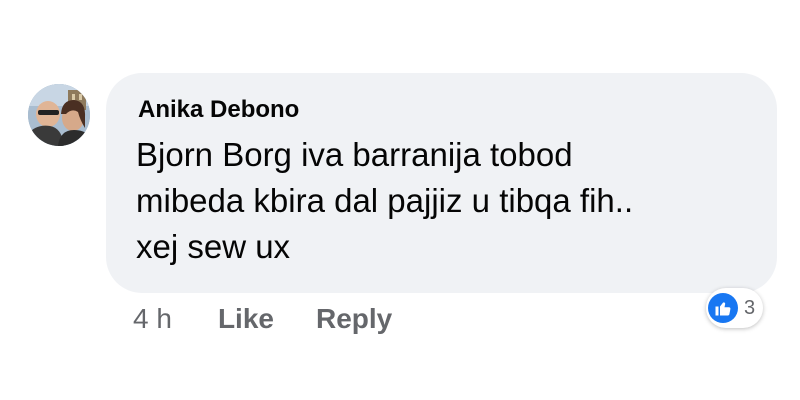  What do you see at coordinates (354, 319) in the screenshot?
I see `reply-button: Reply` at bounding box center [354, 319].